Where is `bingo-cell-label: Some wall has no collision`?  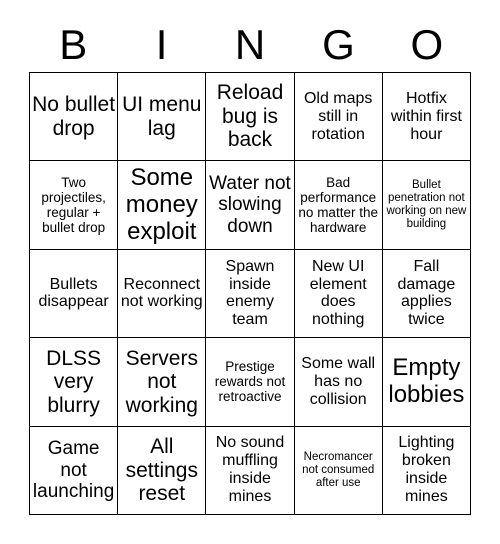 bingo-cell-label: Some wall has no collision is located at coordinates (338, 381).